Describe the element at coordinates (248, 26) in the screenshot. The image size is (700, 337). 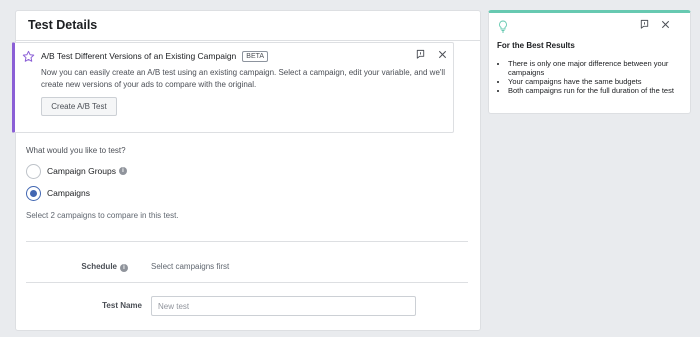
I see `card-title: Test Details` at that location.